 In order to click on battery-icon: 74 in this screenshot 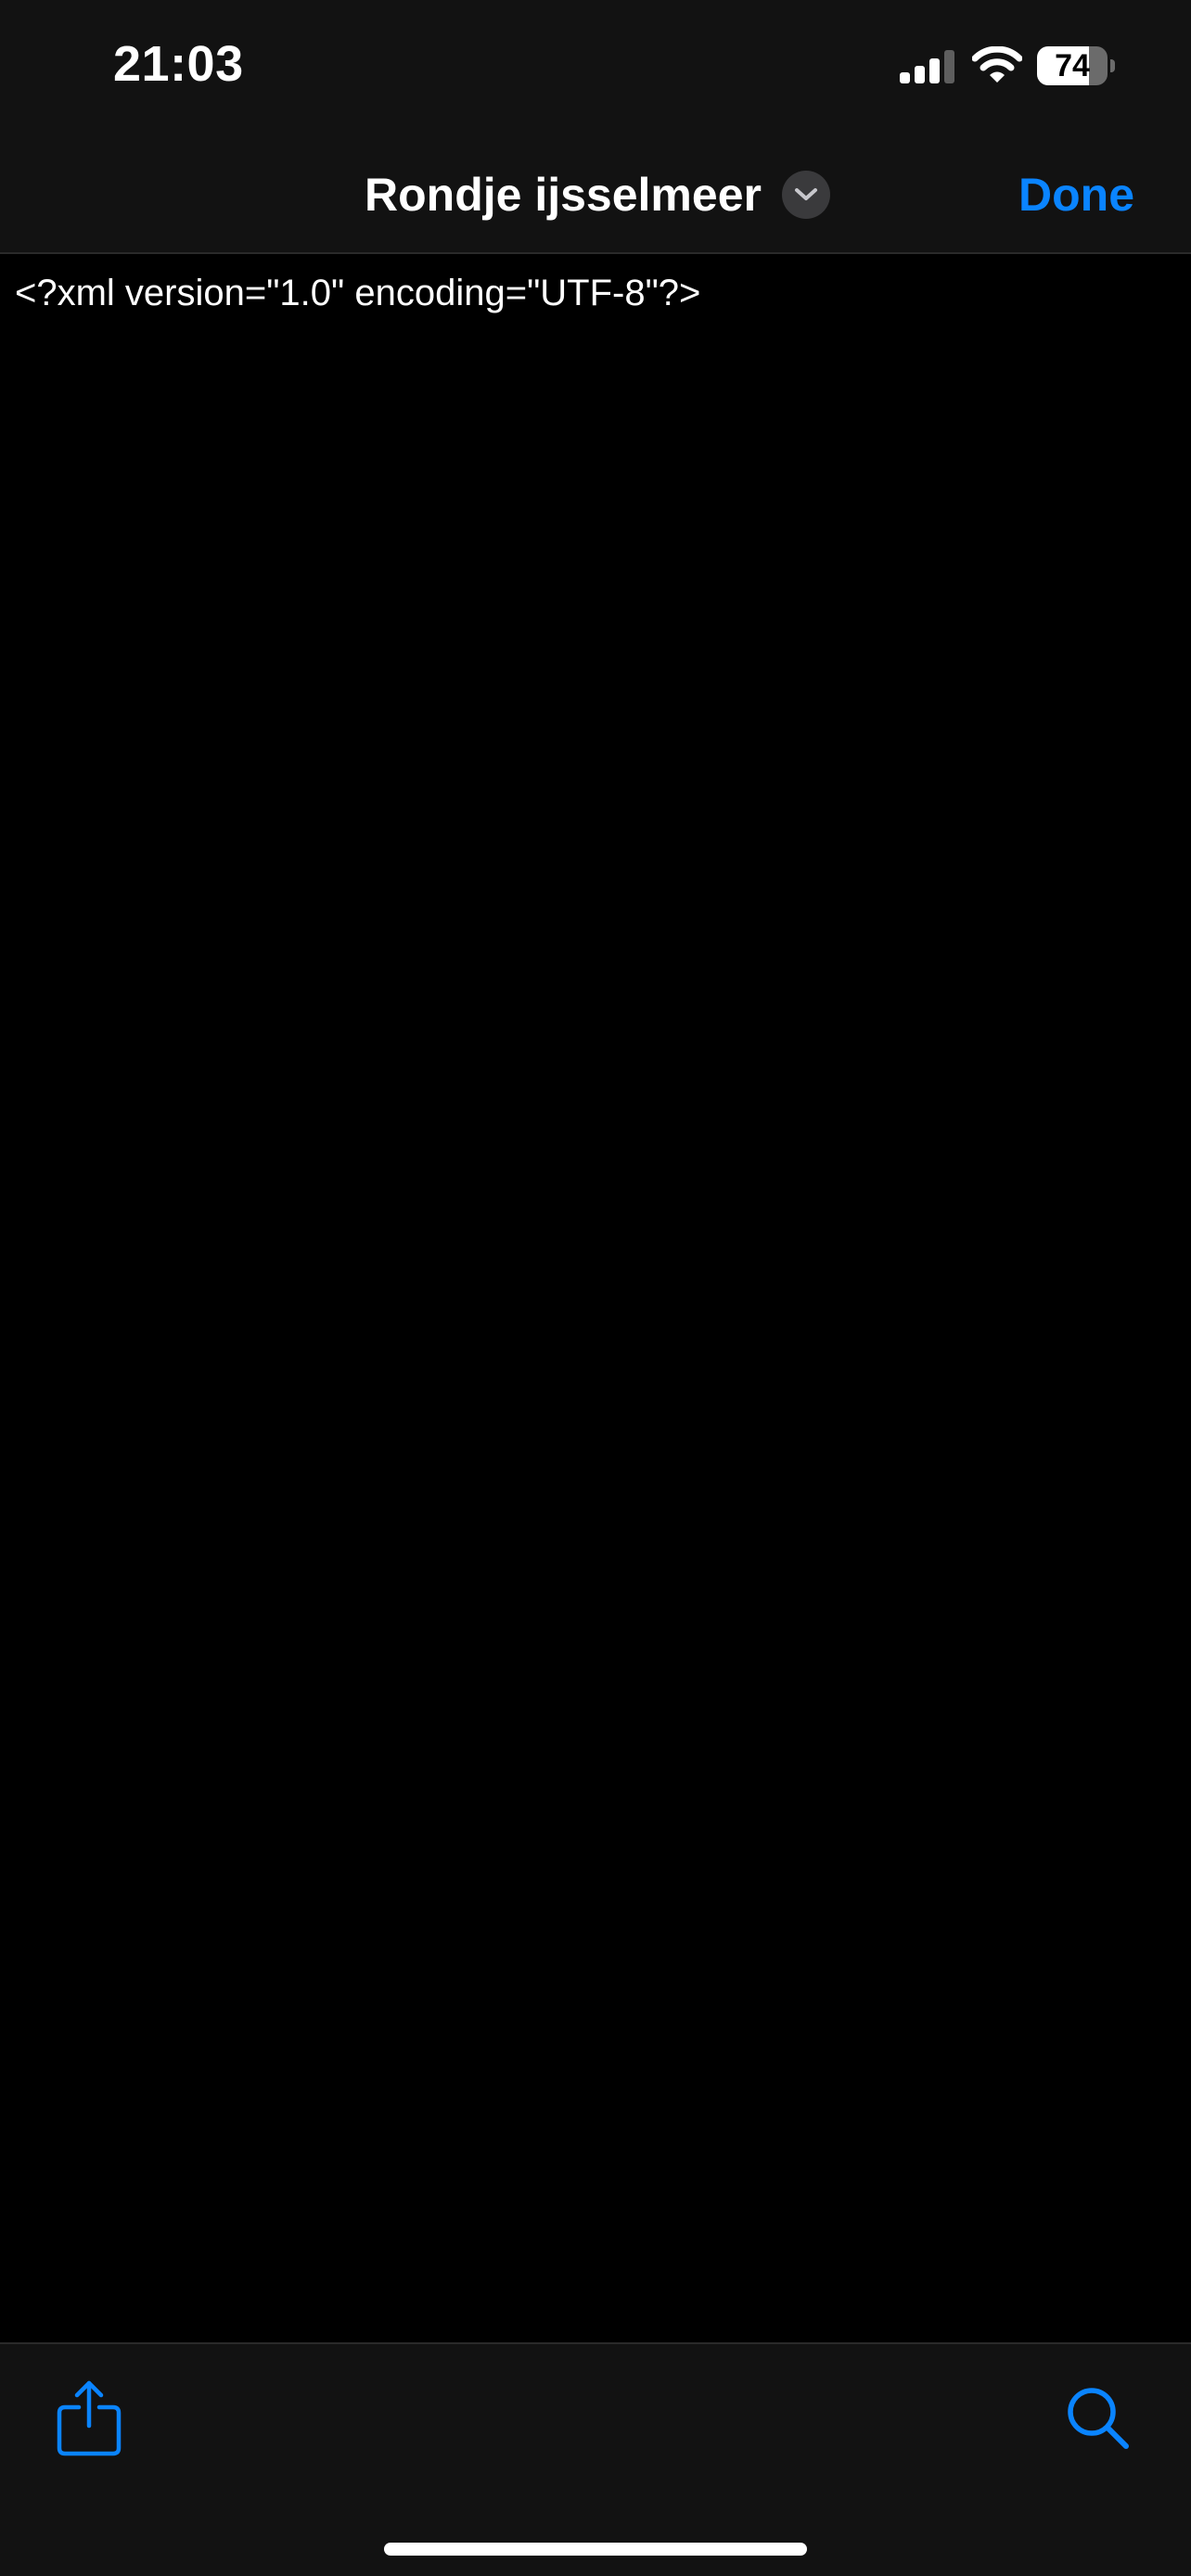, I will do `click(1076, 66)`.